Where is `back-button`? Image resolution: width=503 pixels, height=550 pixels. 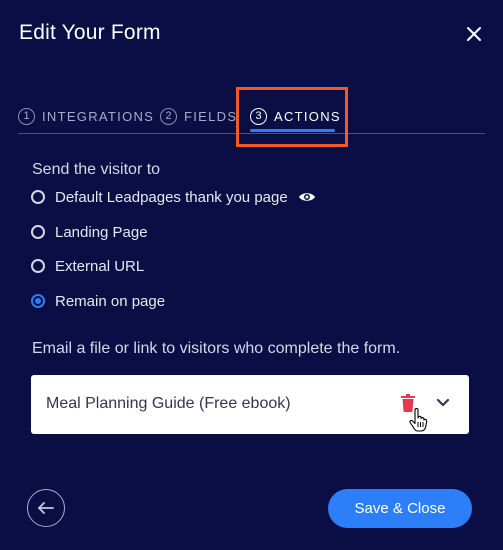 back-button is located at coordinates (46, 508).